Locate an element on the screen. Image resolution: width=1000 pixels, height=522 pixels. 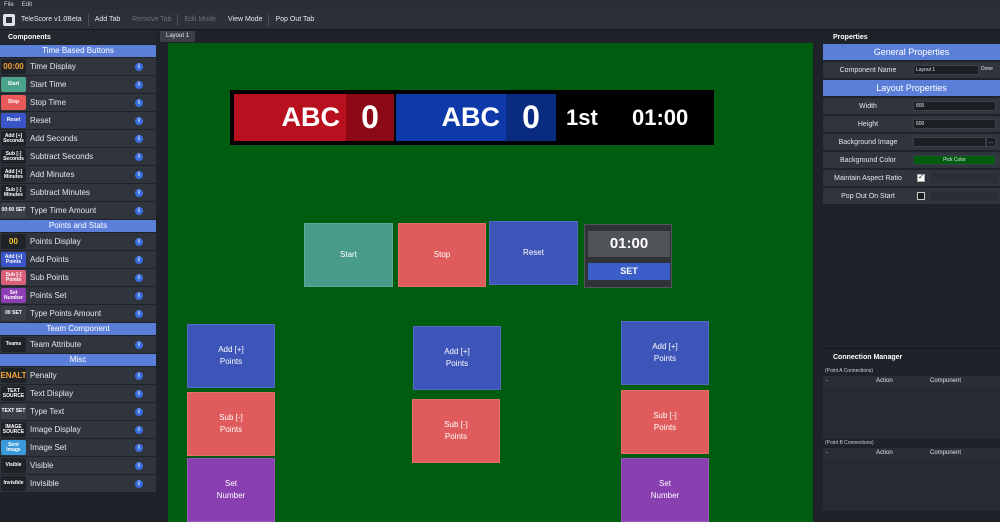
pop-out-on-start-track is located at coordinates (964, 196).